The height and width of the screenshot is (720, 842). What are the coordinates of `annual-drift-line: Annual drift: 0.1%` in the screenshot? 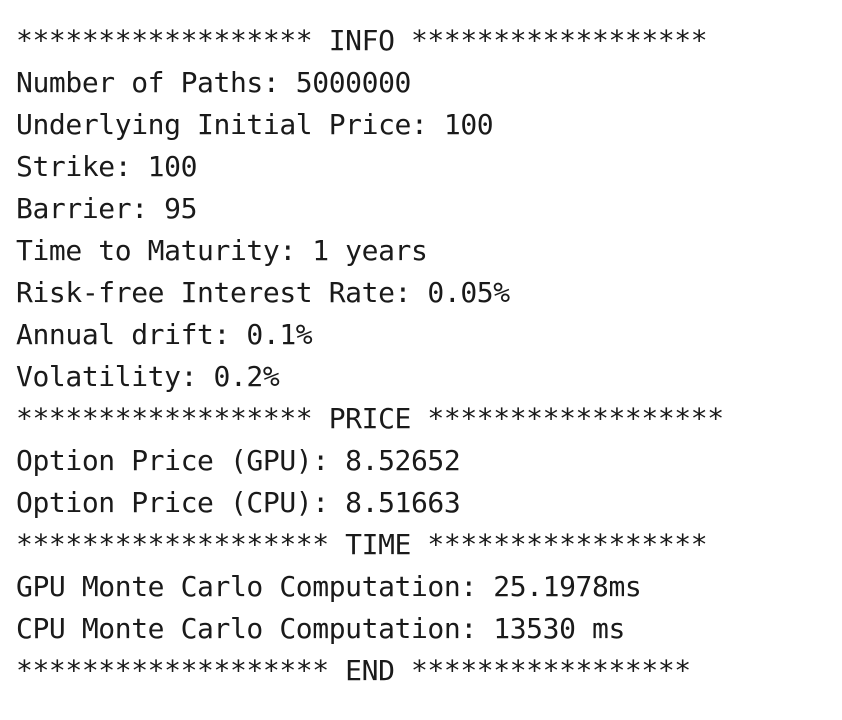 It's located at (164, 334).